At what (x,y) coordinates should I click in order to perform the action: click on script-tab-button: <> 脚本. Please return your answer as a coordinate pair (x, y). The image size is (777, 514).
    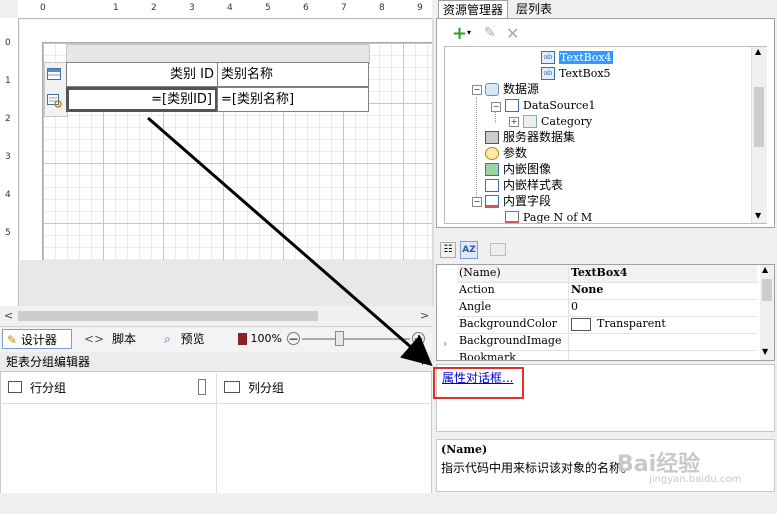
    Looking at the image, I should click on (111, 339).